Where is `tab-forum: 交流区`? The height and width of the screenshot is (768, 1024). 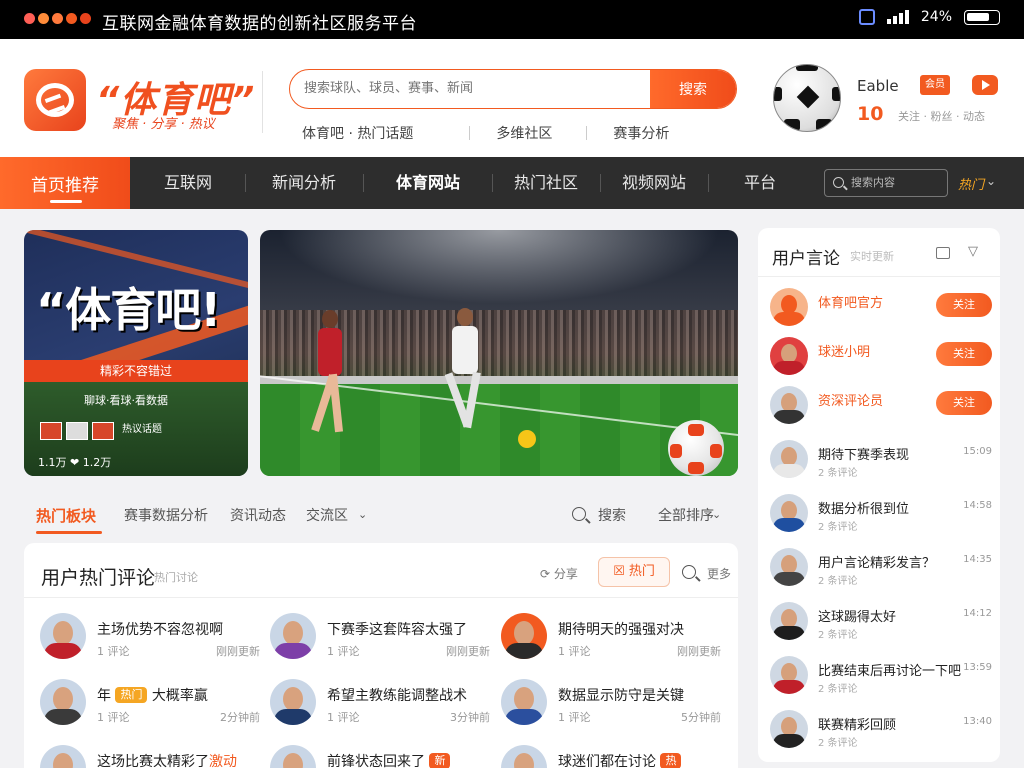
tab-forum: 交流区 is located at coordinates (327, 515).